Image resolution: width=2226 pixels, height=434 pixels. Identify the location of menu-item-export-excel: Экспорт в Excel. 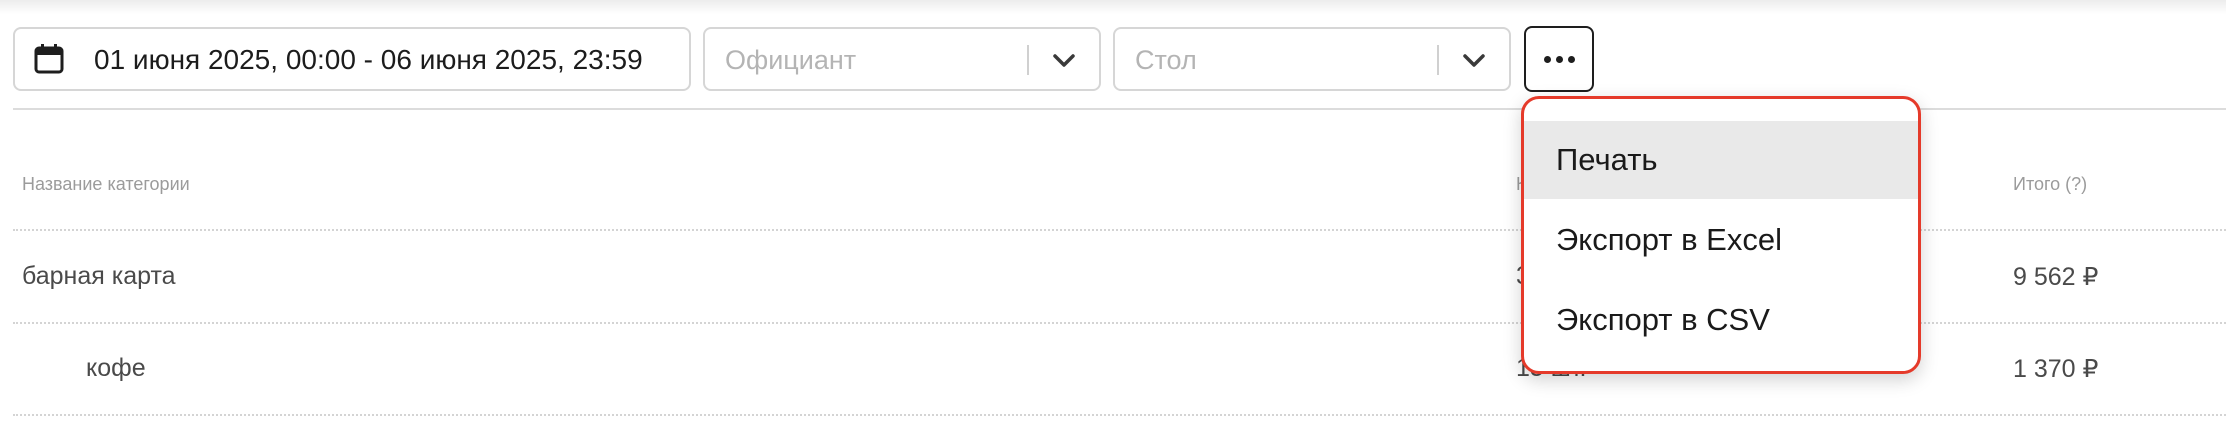
(1721, 240).